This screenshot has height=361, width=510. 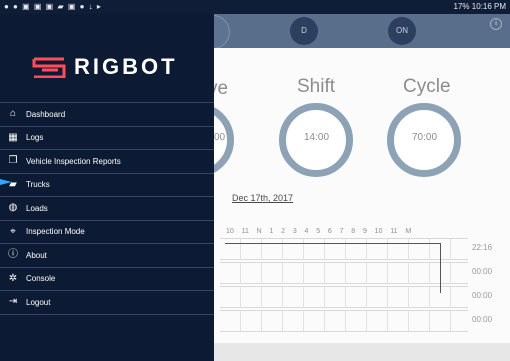 What do you see at coordinates (482, 247) in the screenshot?
I see `total-off: 22:16` at bounding box center [482, 247].